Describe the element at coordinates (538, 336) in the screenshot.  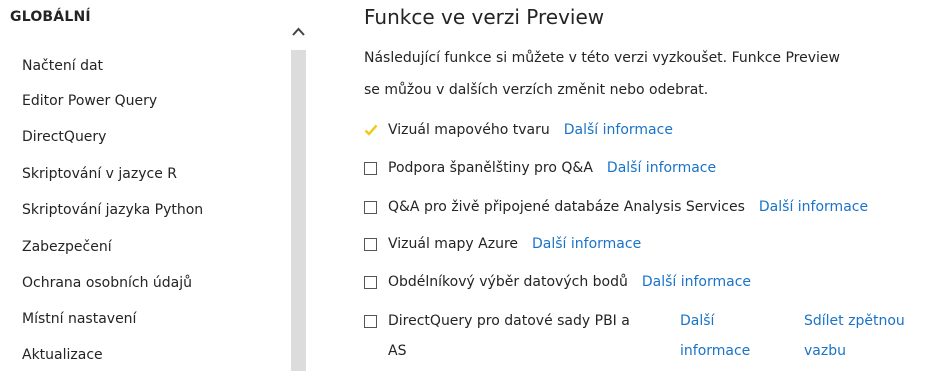
I see `option-label: DirectQuery pro datové sady PBI a AS` at that location.